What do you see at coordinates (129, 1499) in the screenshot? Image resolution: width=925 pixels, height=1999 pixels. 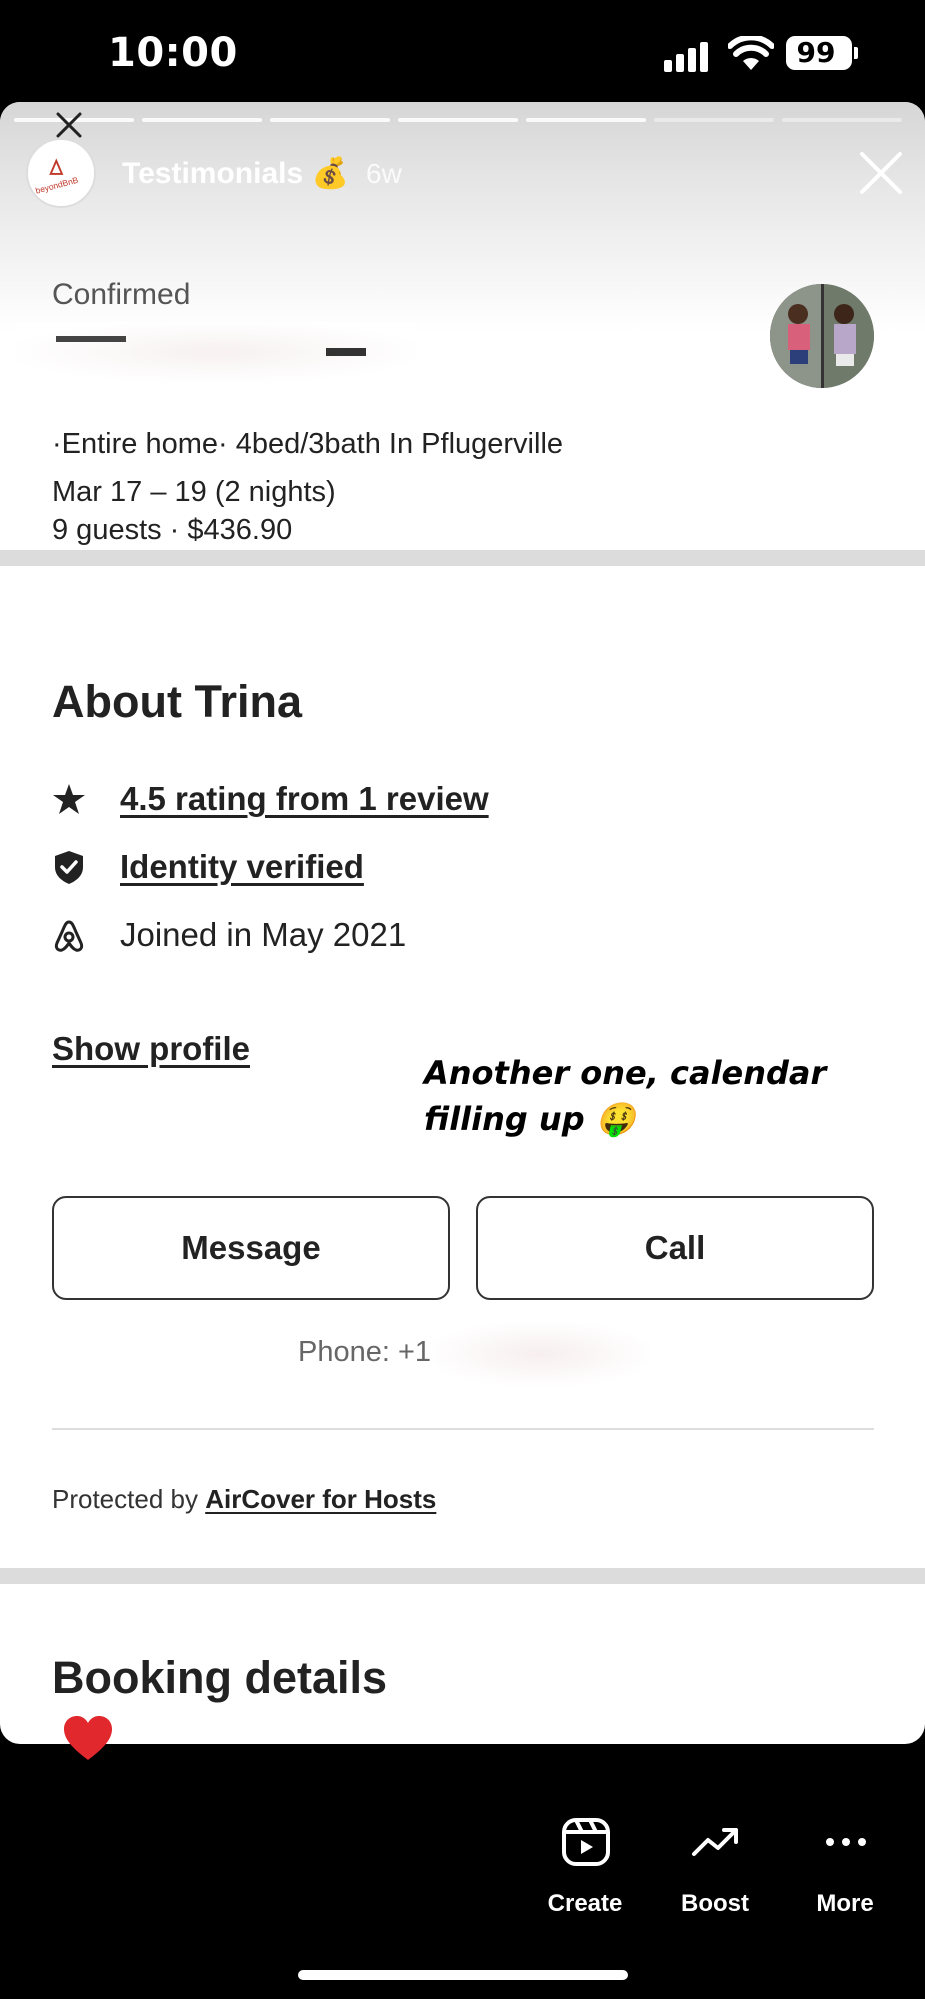 I see `protection-prefix: Protected by` at bounding box center [129, 1499].